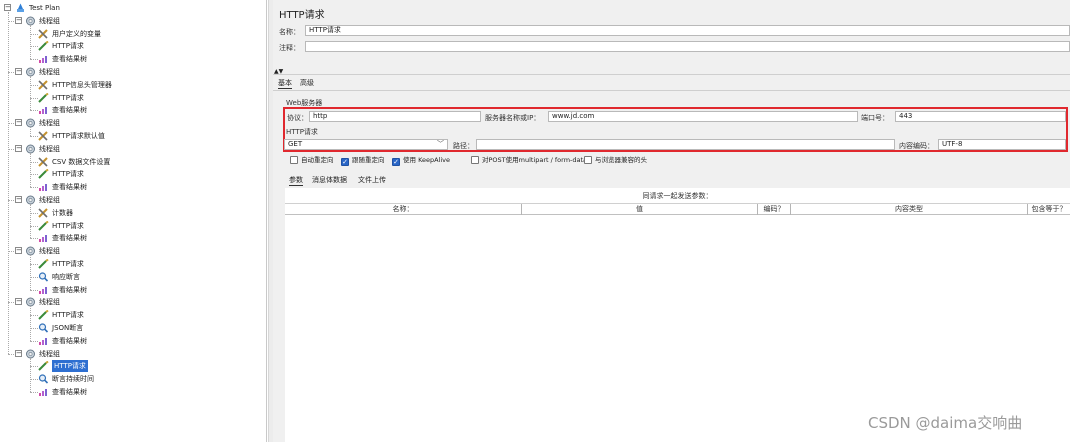  What do you see at coordinates (945, 423) in the screenshot?
I see `watermark: CSDN @daima交响曲` at bounding box center [945, 423].